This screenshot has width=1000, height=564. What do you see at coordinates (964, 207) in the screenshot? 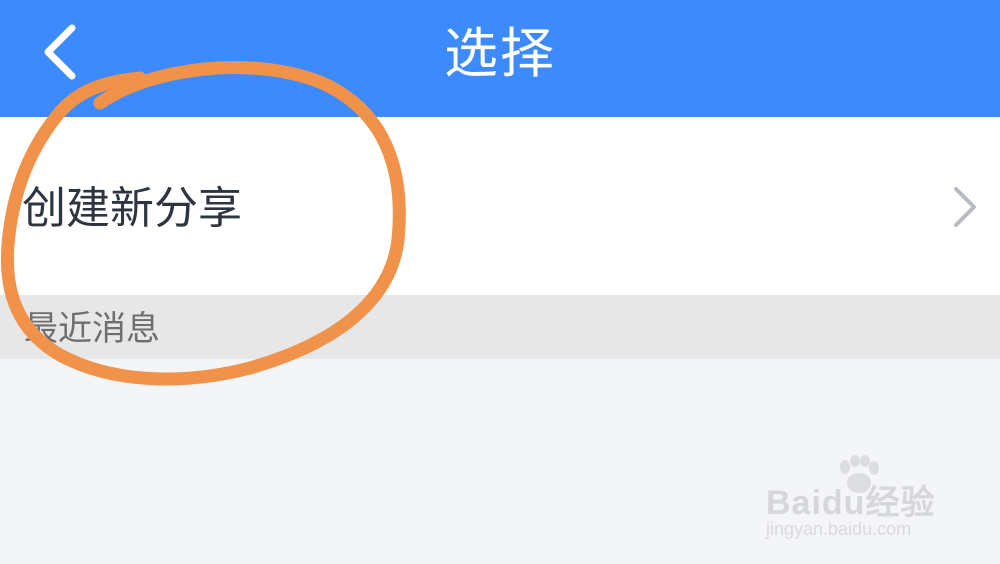
I see `chevron-right-icon` at bounding box center [964, 207].